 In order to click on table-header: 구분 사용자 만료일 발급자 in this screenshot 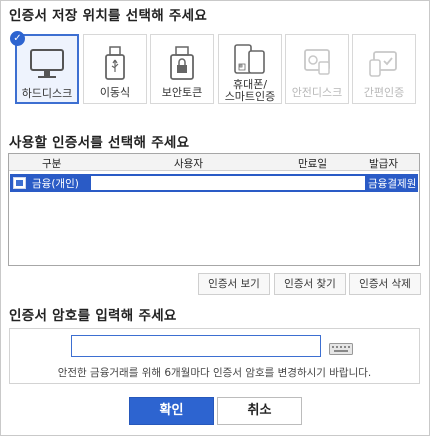, I will do `click(214, 162)`.